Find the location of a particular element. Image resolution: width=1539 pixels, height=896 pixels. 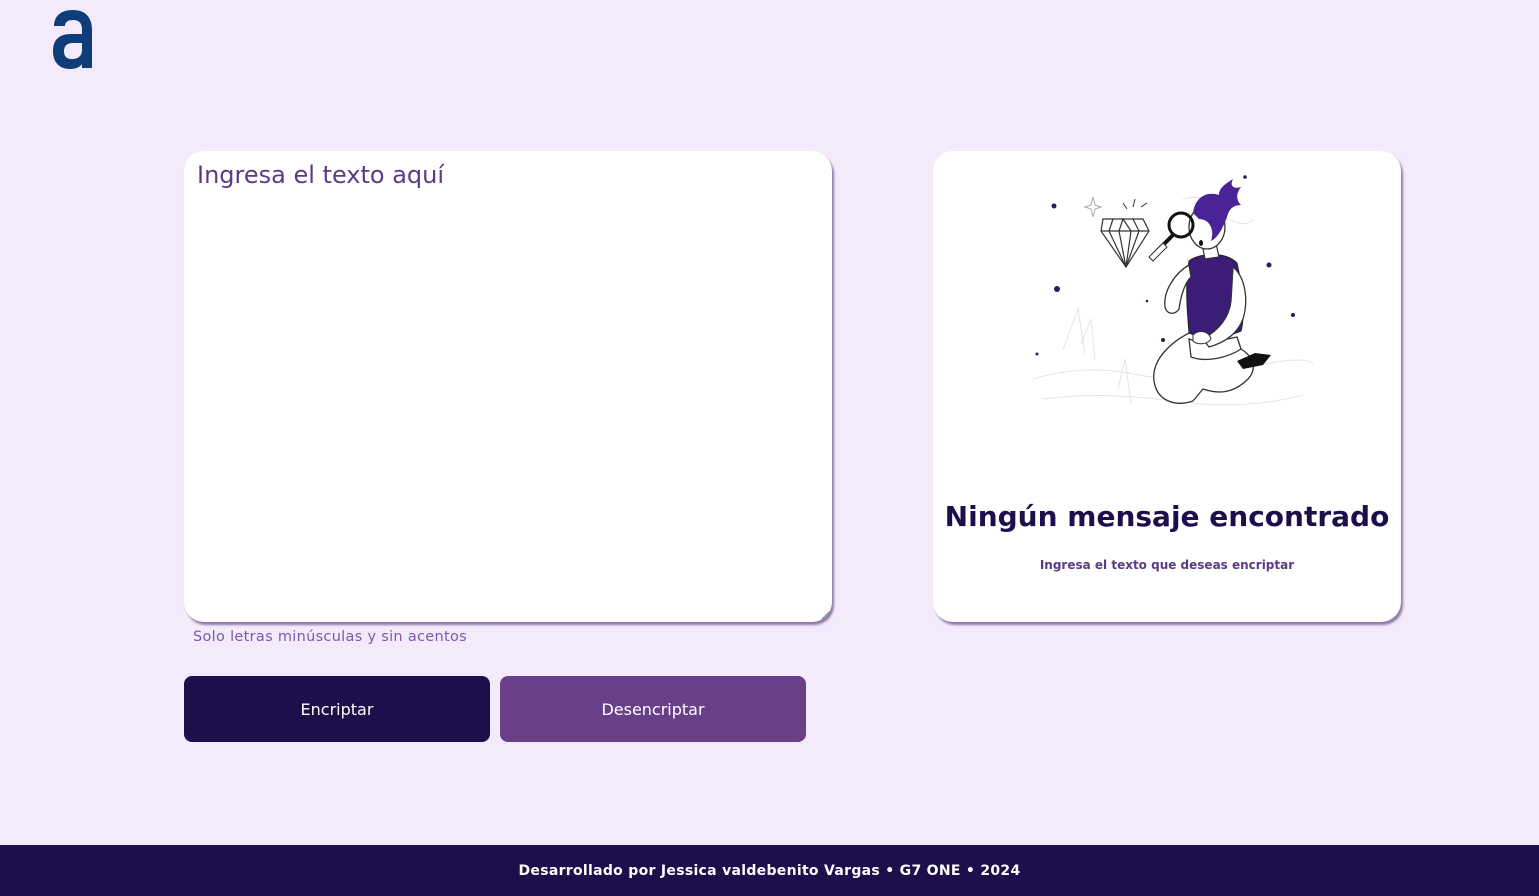

input-hint: Solo letras minúsculas y sin acentos is located at coordinates (330, 637).